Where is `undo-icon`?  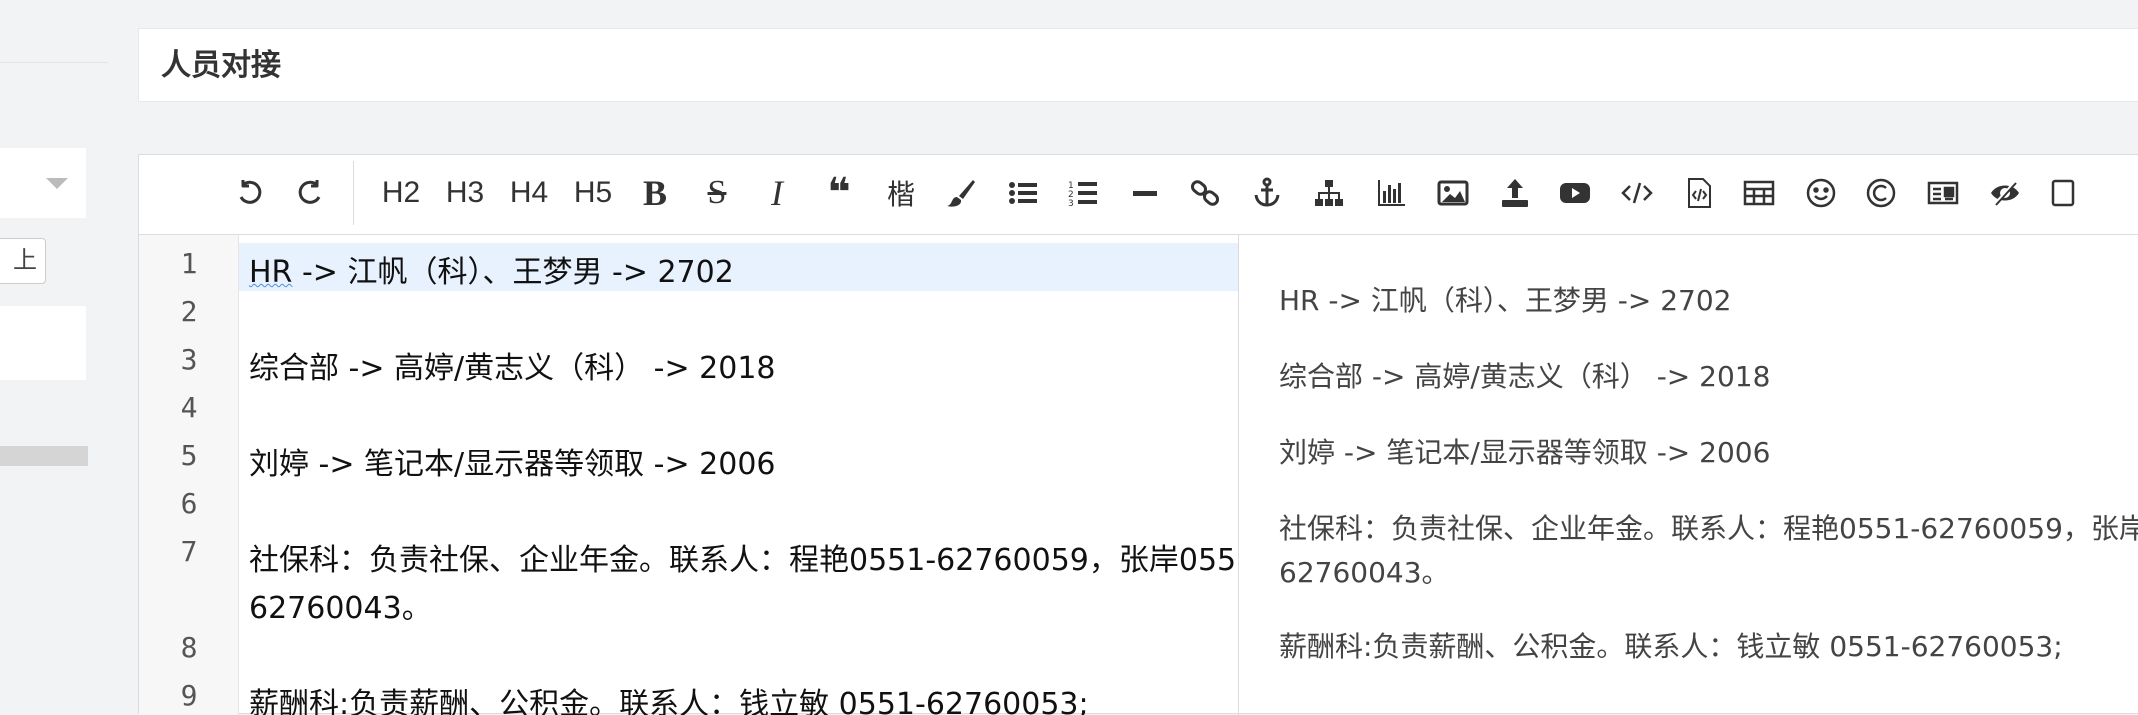 undo-icon is located at coordinates (249, 193).